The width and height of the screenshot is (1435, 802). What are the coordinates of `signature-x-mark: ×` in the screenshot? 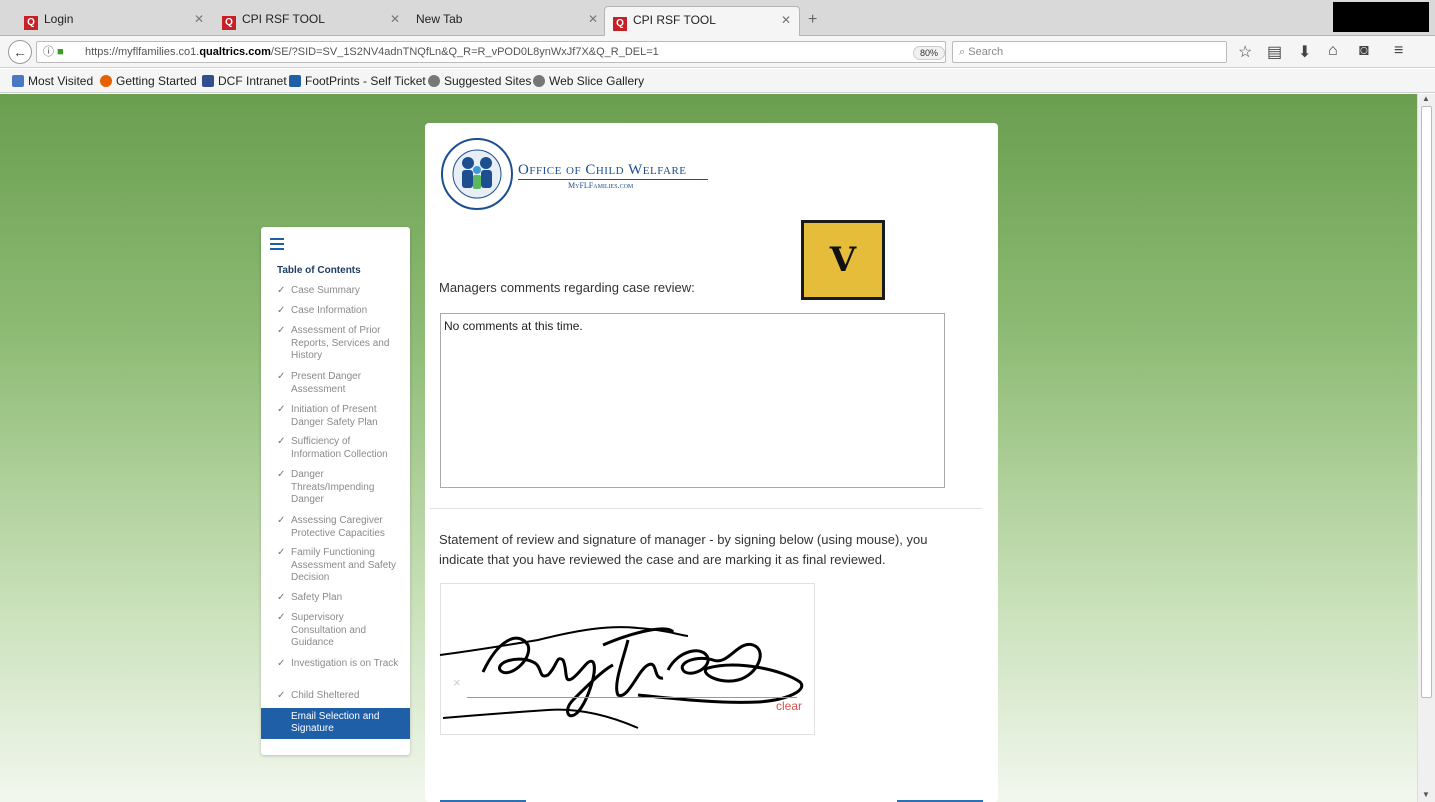 It's located at (457, 682).